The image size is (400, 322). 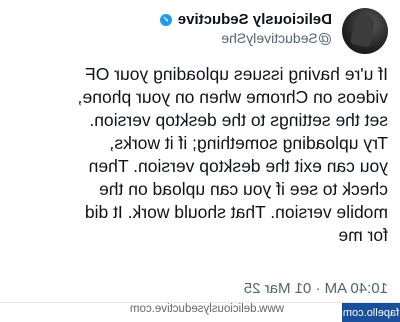 I want to click on tweet-timestamp: 10:40 AM · 01 Mar 25, so click(x=316, y=288).